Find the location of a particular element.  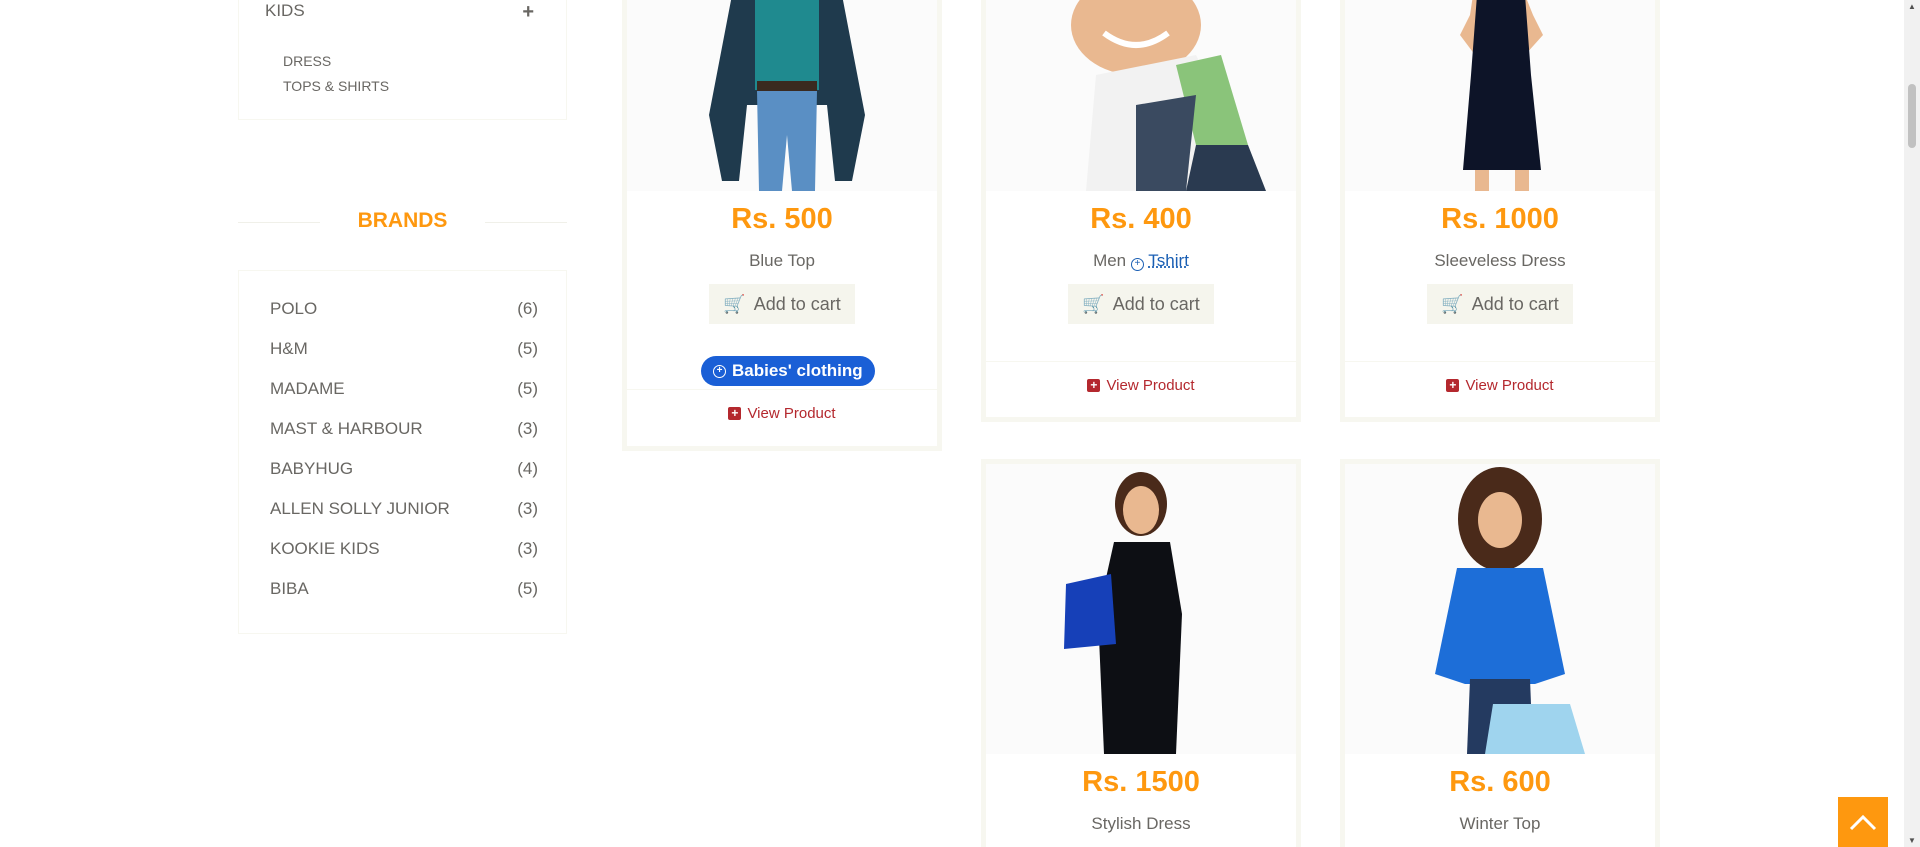

scrollbar-thumb is located at coordinates (1912, 116).